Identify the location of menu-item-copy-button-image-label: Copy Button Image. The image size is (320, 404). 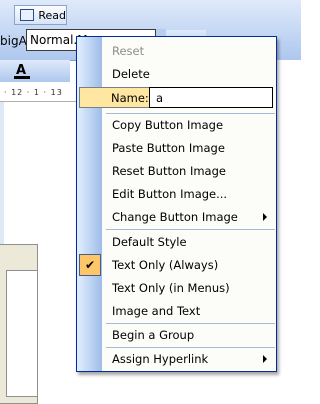
(168, 125).